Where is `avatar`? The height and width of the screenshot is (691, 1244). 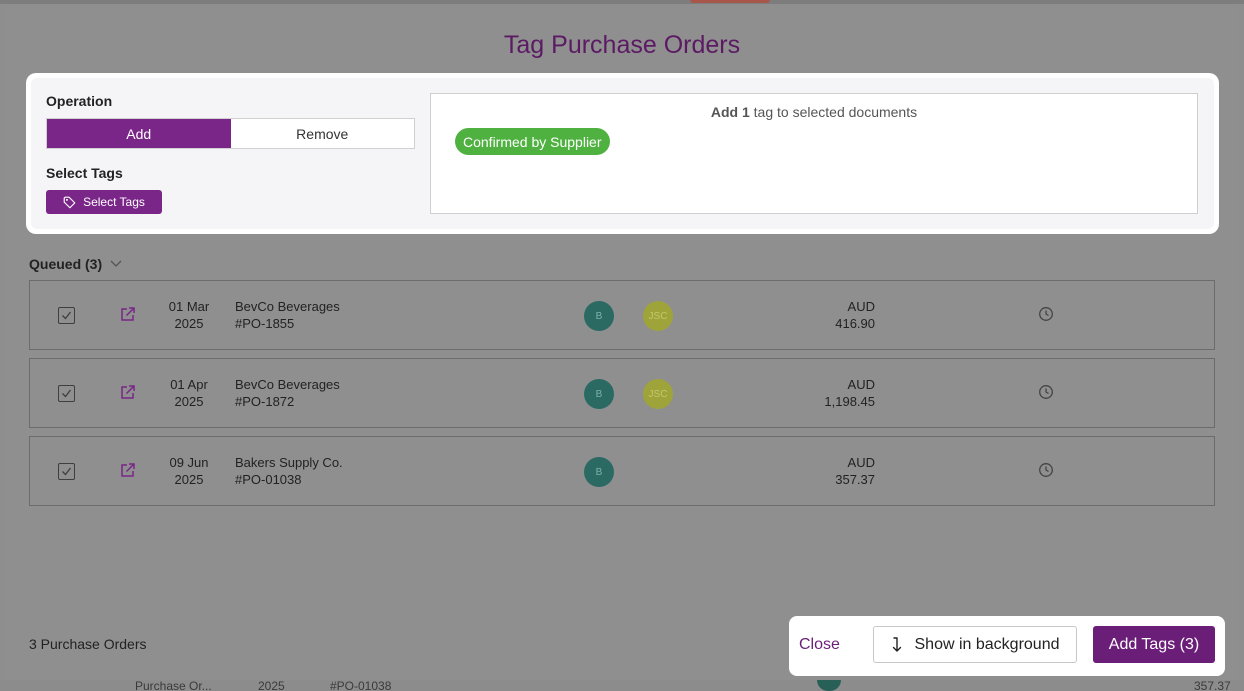 avatar is located at coordinates (829, 685).